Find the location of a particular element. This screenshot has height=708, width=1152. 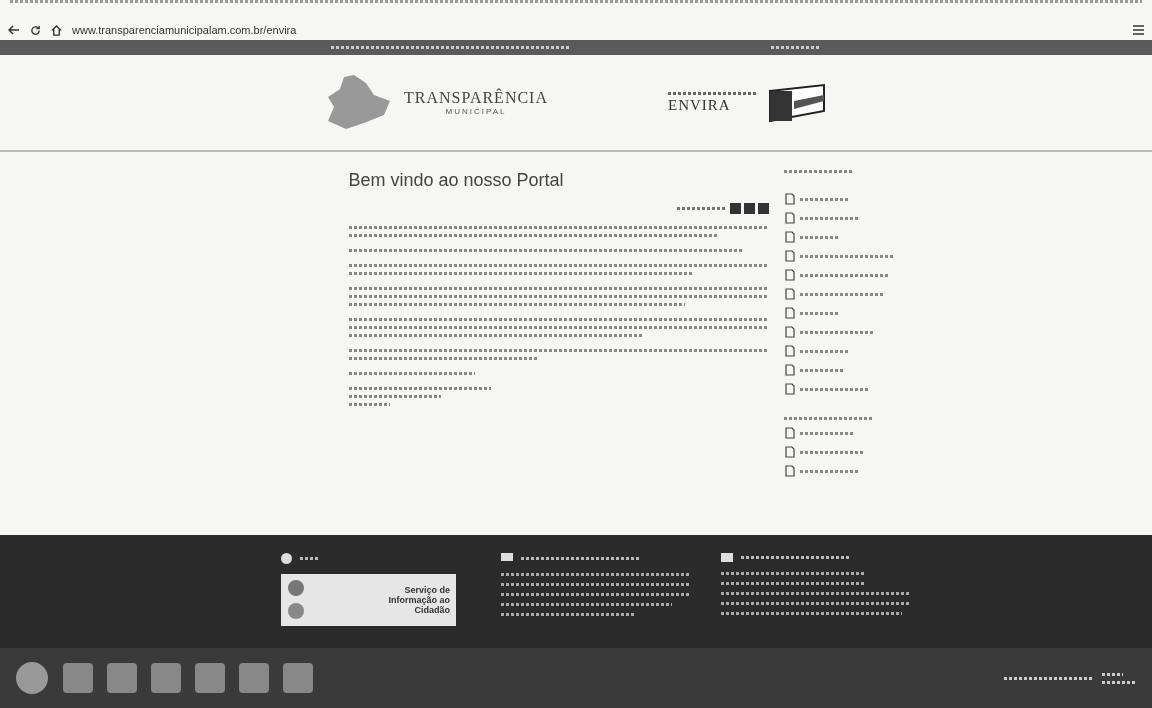

reload-icon is located at coordinates (35, 30).